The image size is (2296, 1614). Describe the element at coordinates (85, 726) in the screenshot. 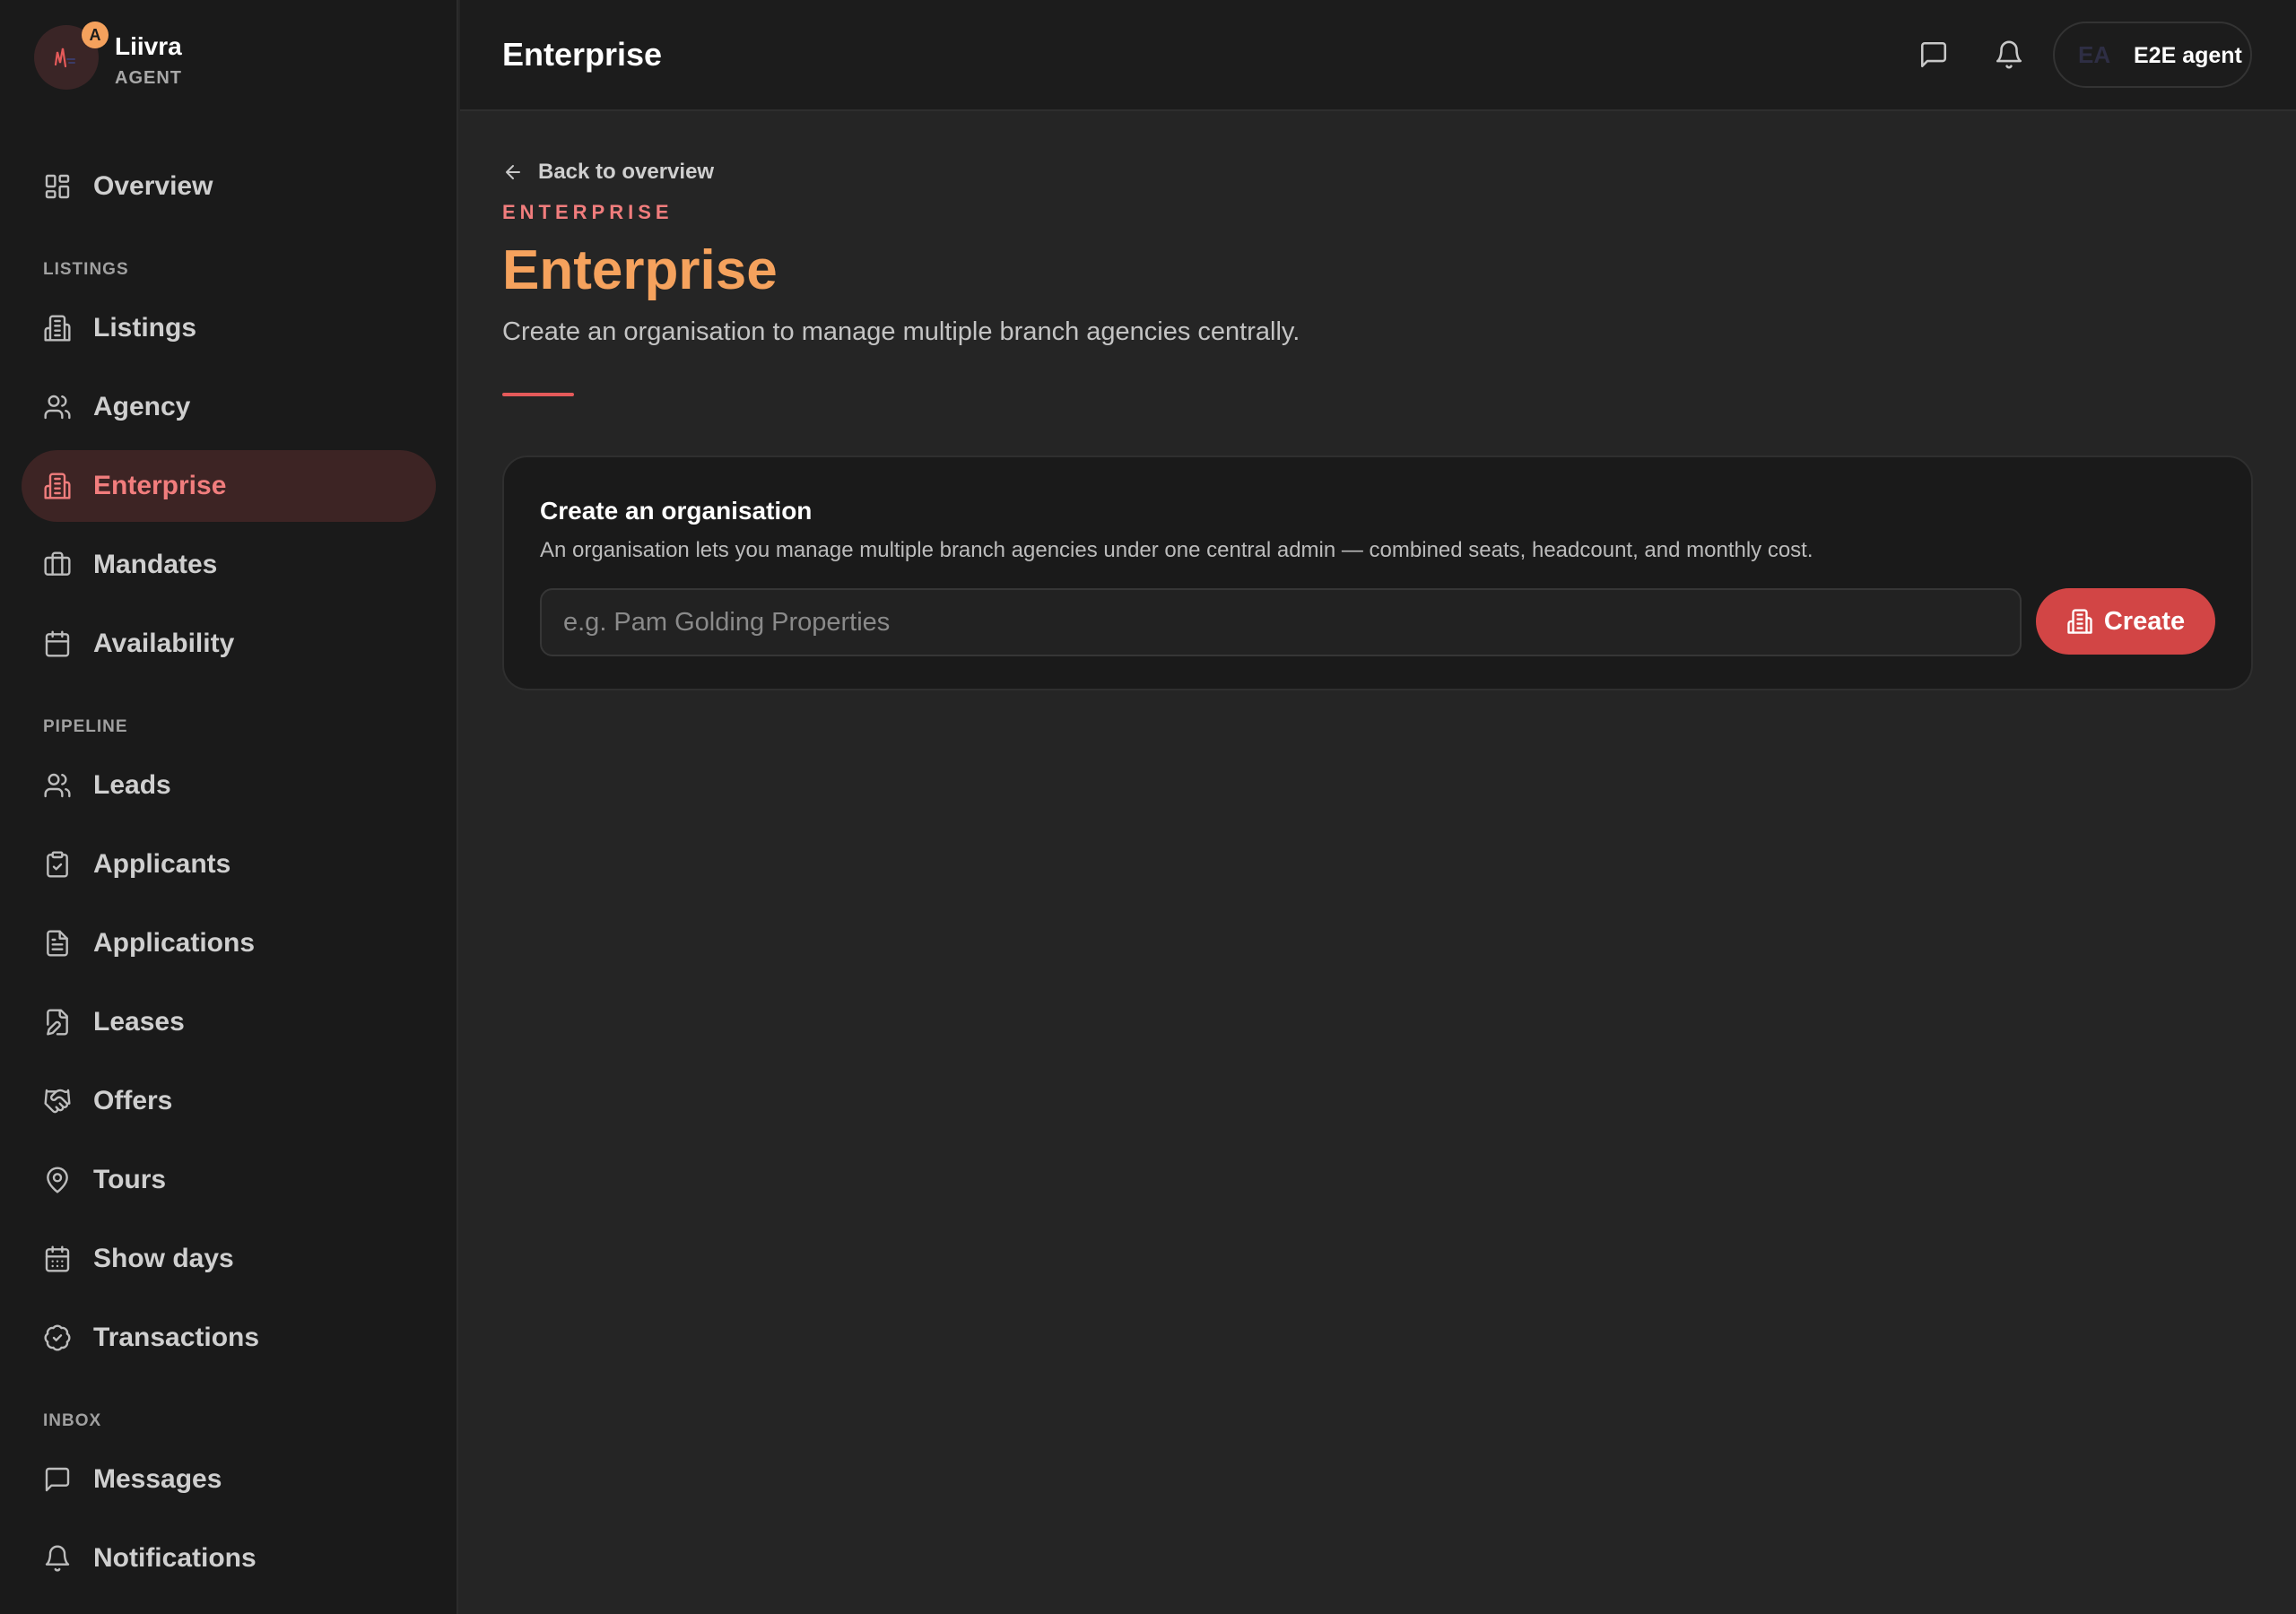

I see `nav-section-pipeline: PIPELINE` at that location.